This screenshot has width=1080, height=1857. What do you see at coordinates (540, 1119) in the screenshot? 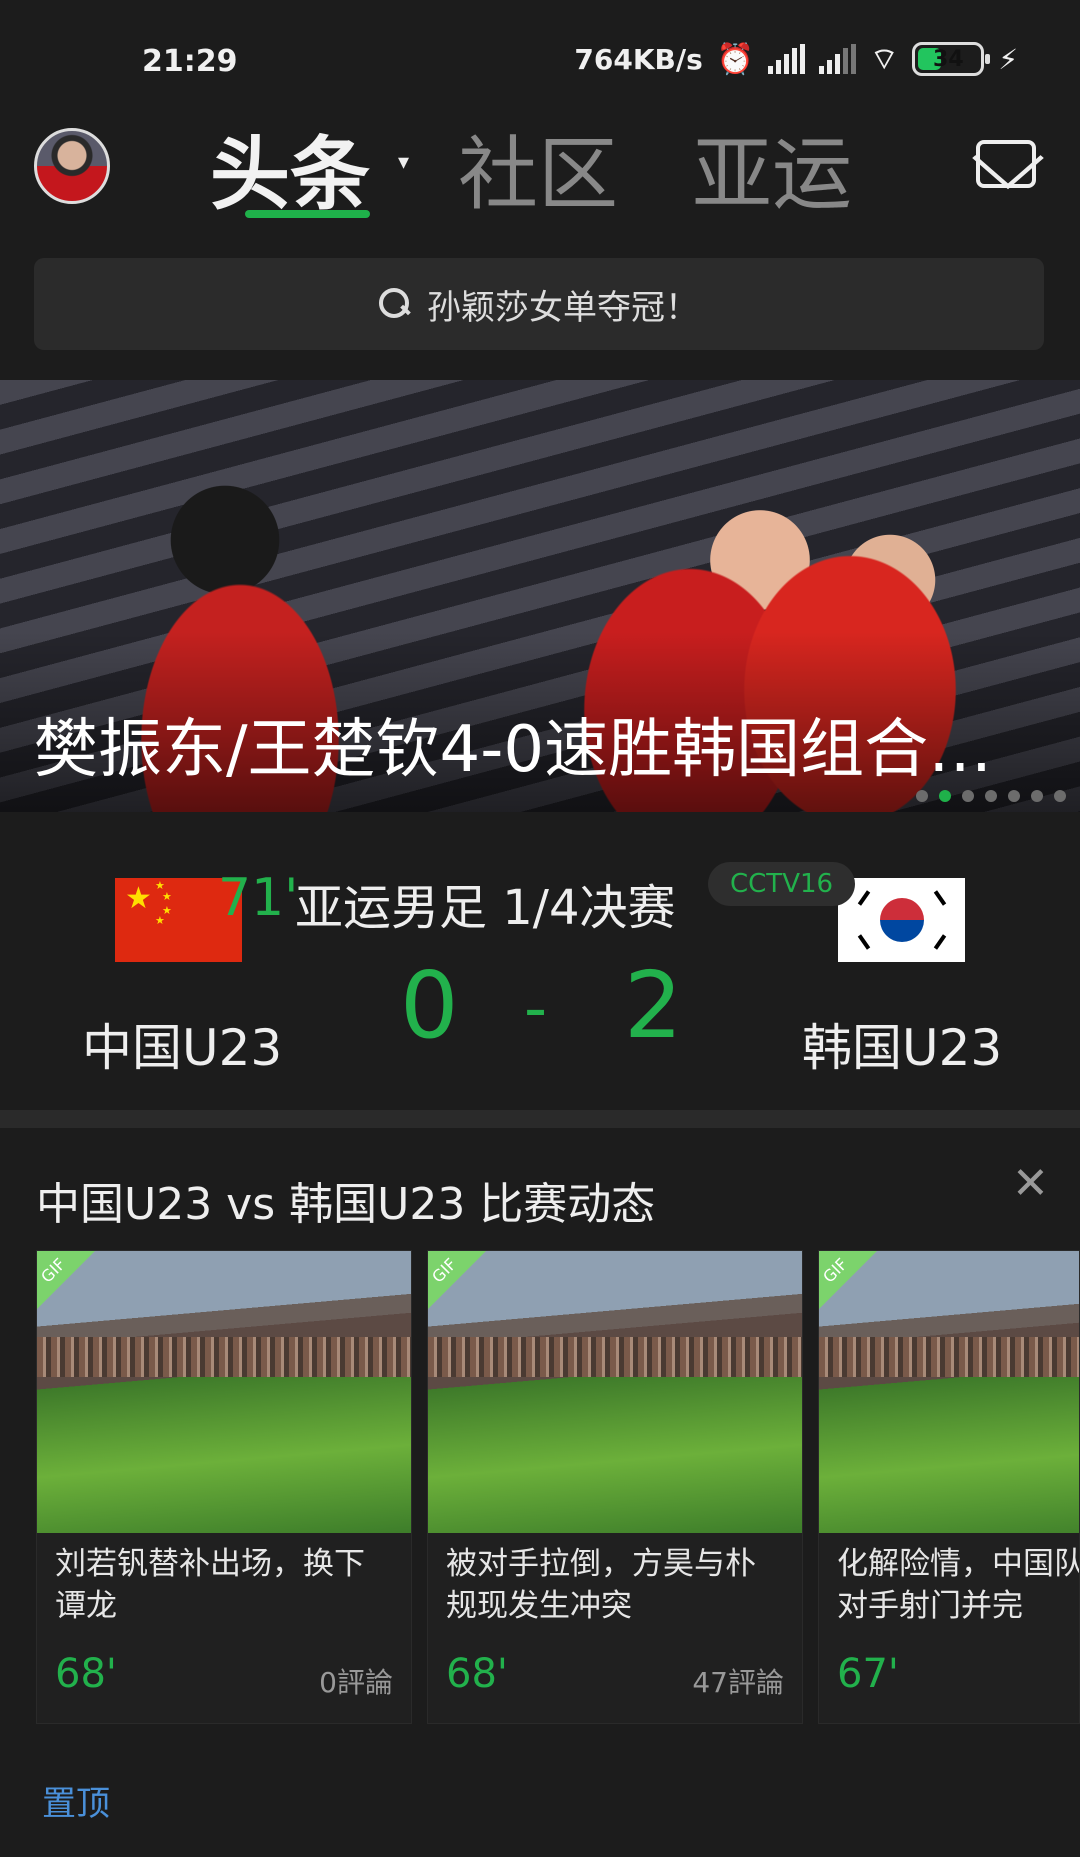
I see `section-divider` at bounding box center [540, 1119].